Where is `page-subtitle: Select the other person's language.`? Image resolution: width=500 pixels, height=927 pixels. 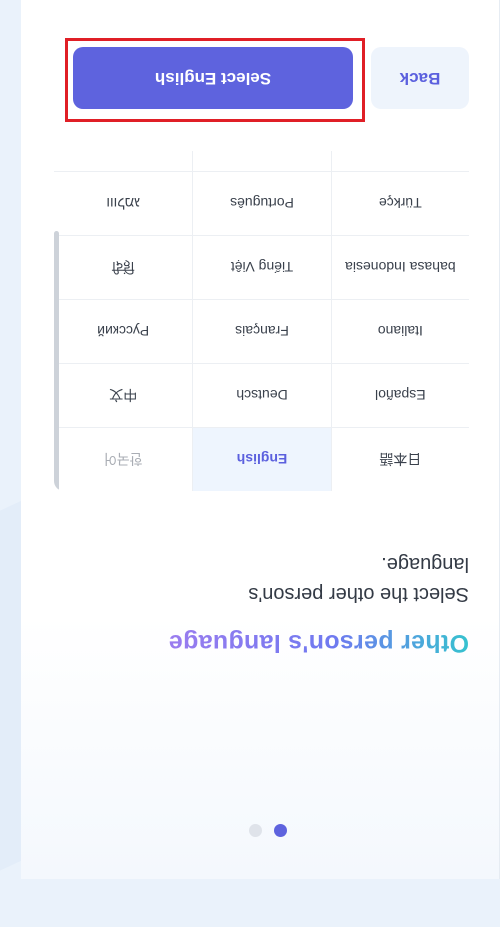 page-subtitle: Select the other person's language. is located at coordinates (358, 579).